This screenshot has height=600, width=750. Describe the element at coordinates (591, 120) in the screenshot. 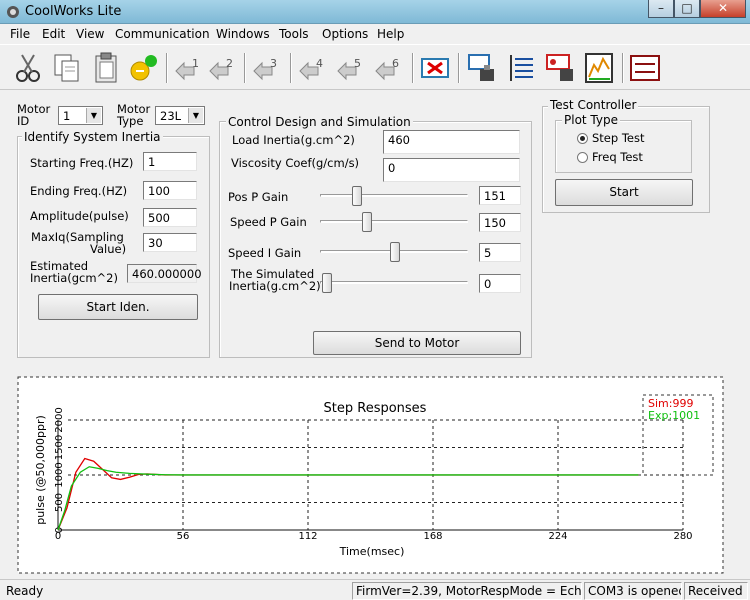

I see `plot-type-title: Plot Type` at that location.